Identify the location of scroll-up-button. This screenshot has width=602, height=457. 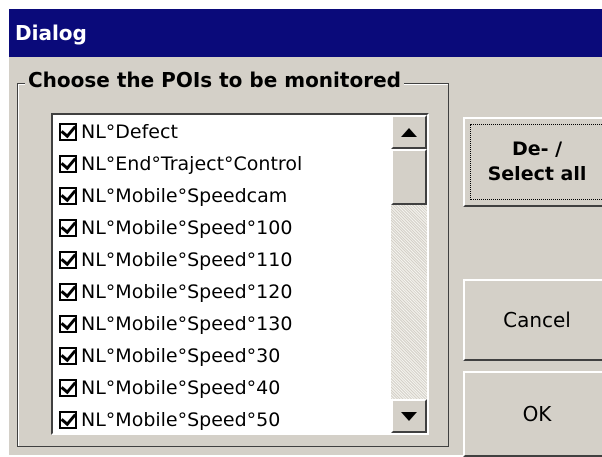
(409, 132).